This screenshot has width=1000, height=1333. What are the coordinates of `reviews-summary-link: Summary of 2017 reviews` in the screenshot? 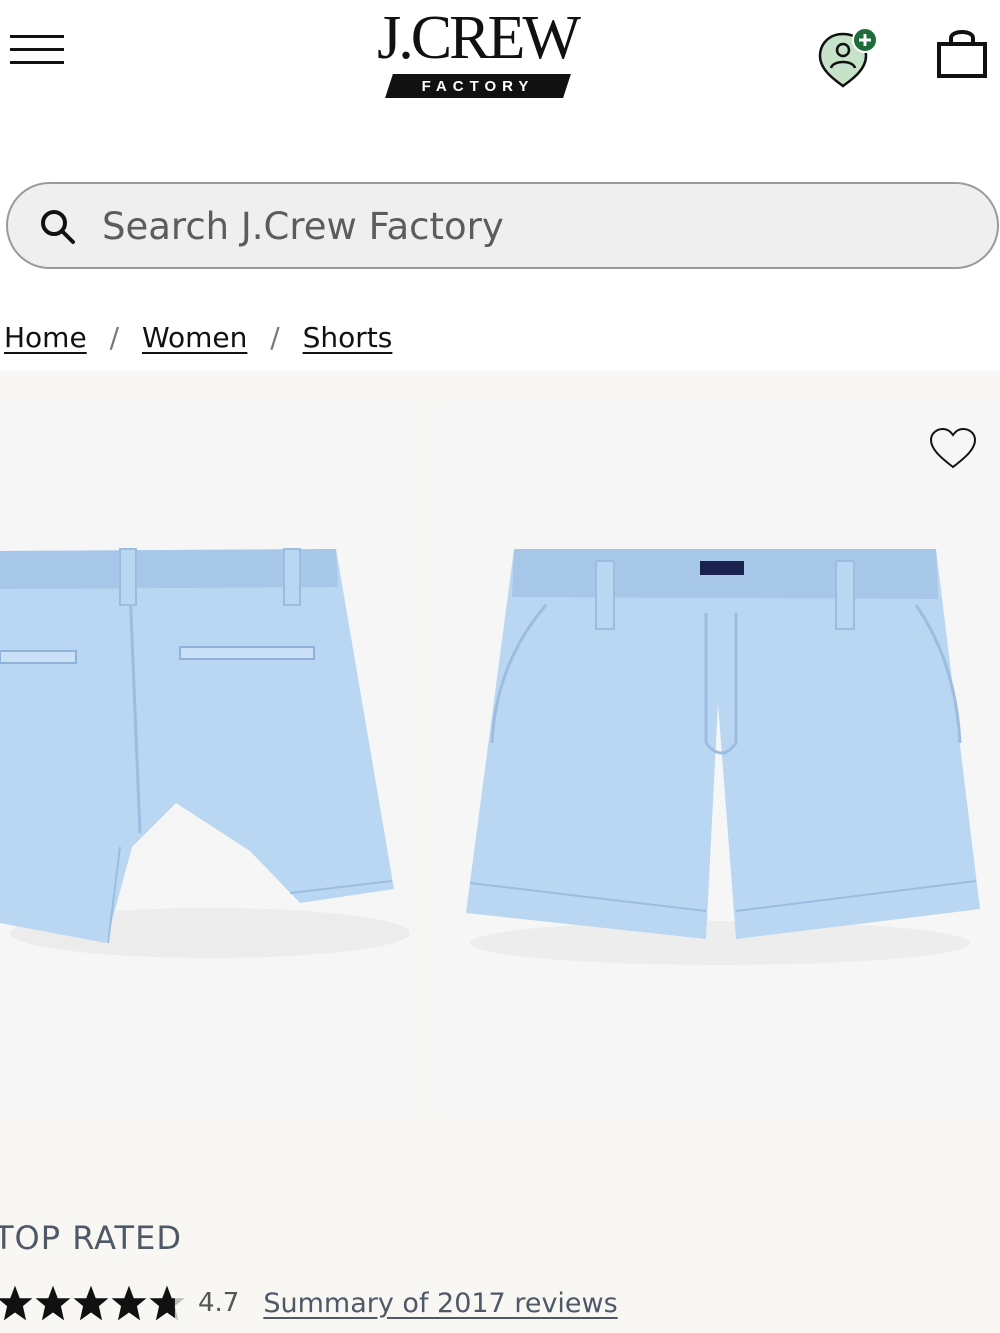 It's located at (440, 1303).